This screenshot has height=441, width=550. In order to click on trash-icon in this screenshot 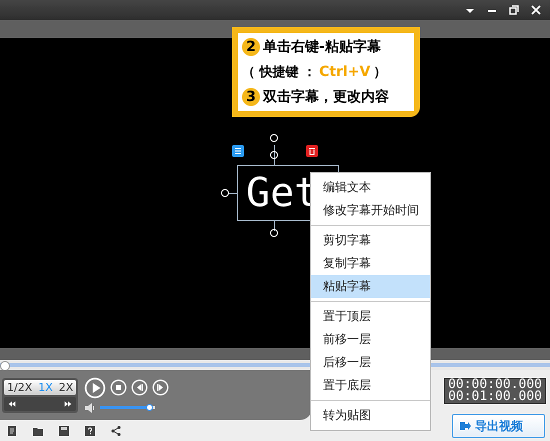, I will do `click(312, 151)`.